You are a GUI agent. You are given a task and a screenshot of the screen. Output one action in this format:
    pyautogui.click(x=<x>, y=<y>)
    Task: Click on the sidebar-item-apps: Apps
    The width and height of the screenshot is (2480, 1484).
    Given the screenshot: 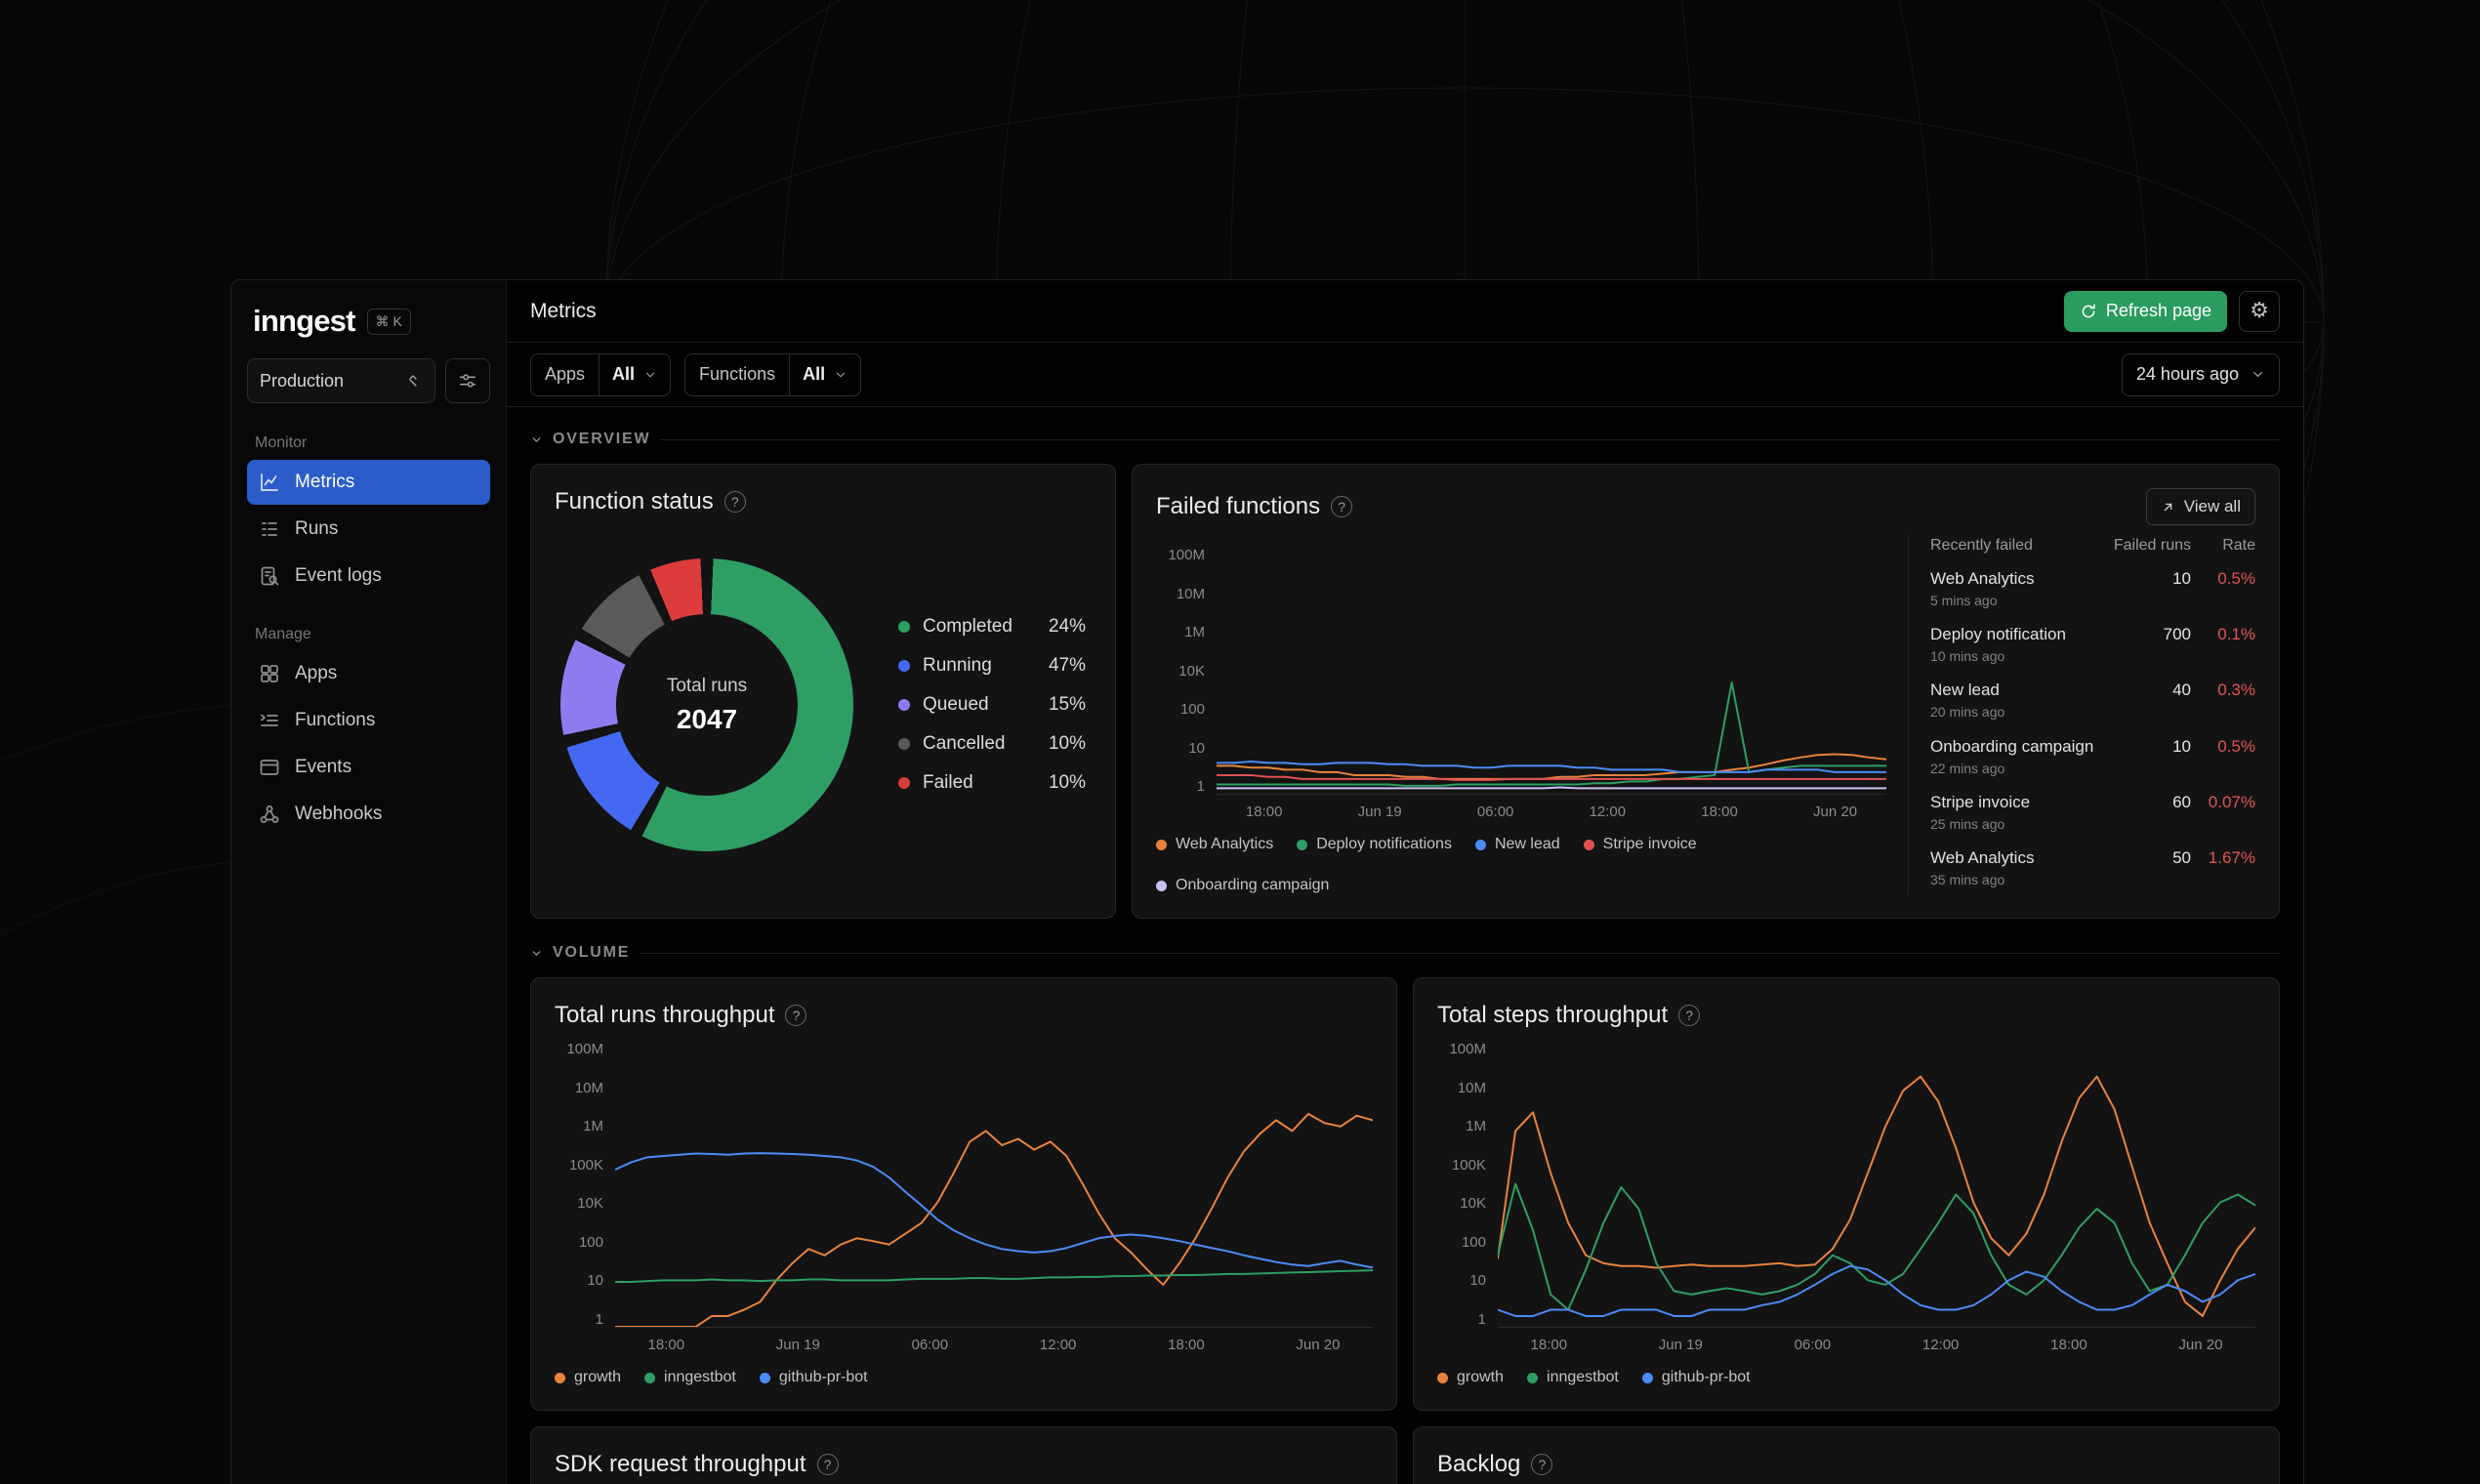 What is the action you would take?
    pyautogui.click(x=369, y=673)
    